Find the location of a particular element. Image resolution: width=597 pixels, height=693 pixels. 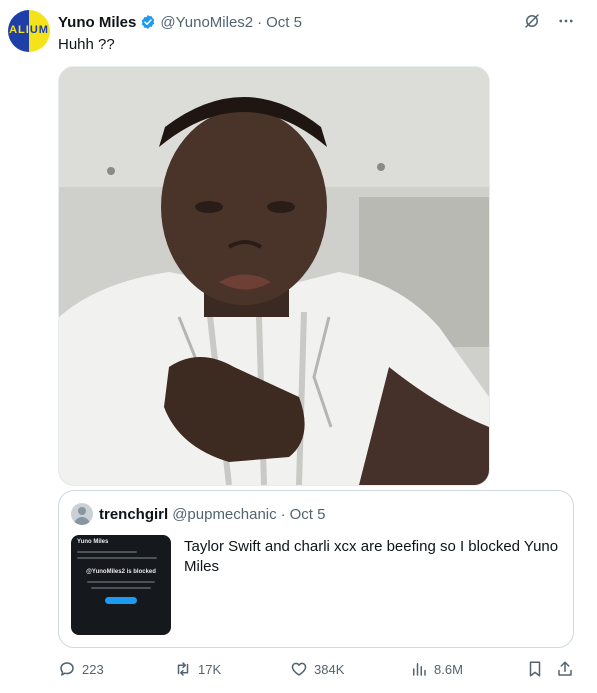

heart-icon is located at coordinates (299, 669).